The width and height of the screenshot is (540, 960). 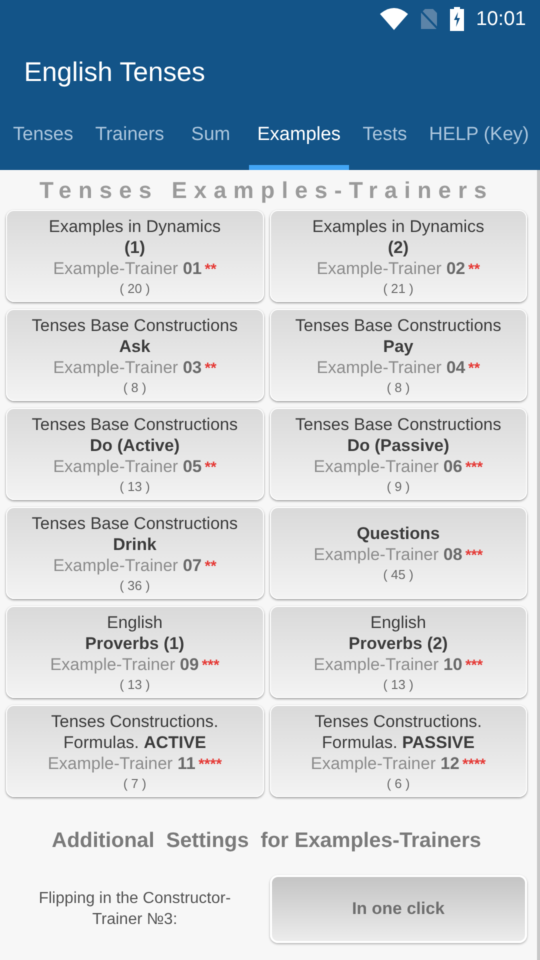 What do you see at coordinates (385, 138) in the screenshot?
I see `tab: Tests` at bounding box center [385, 138].